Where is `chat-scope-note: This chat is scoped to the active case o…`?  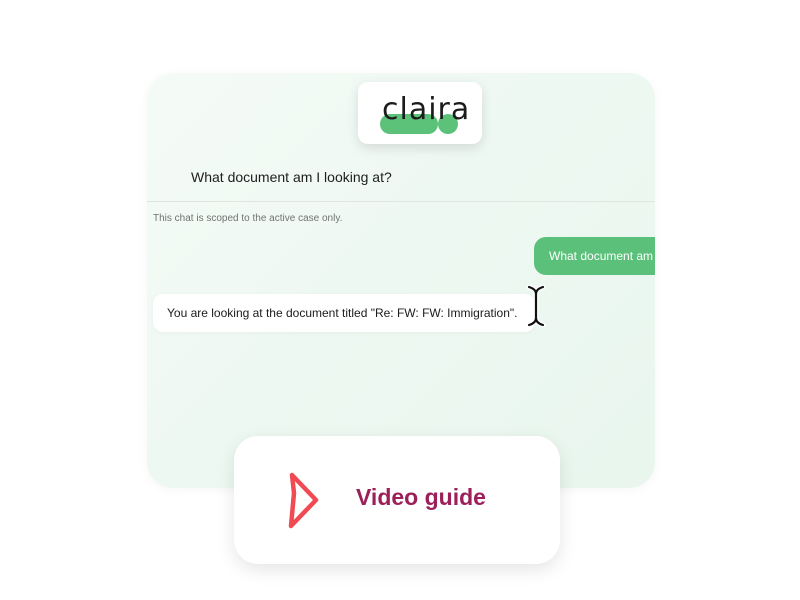 chat-scope-note: This chat is scoped to the active case o… is located at coordinates (248, 218).